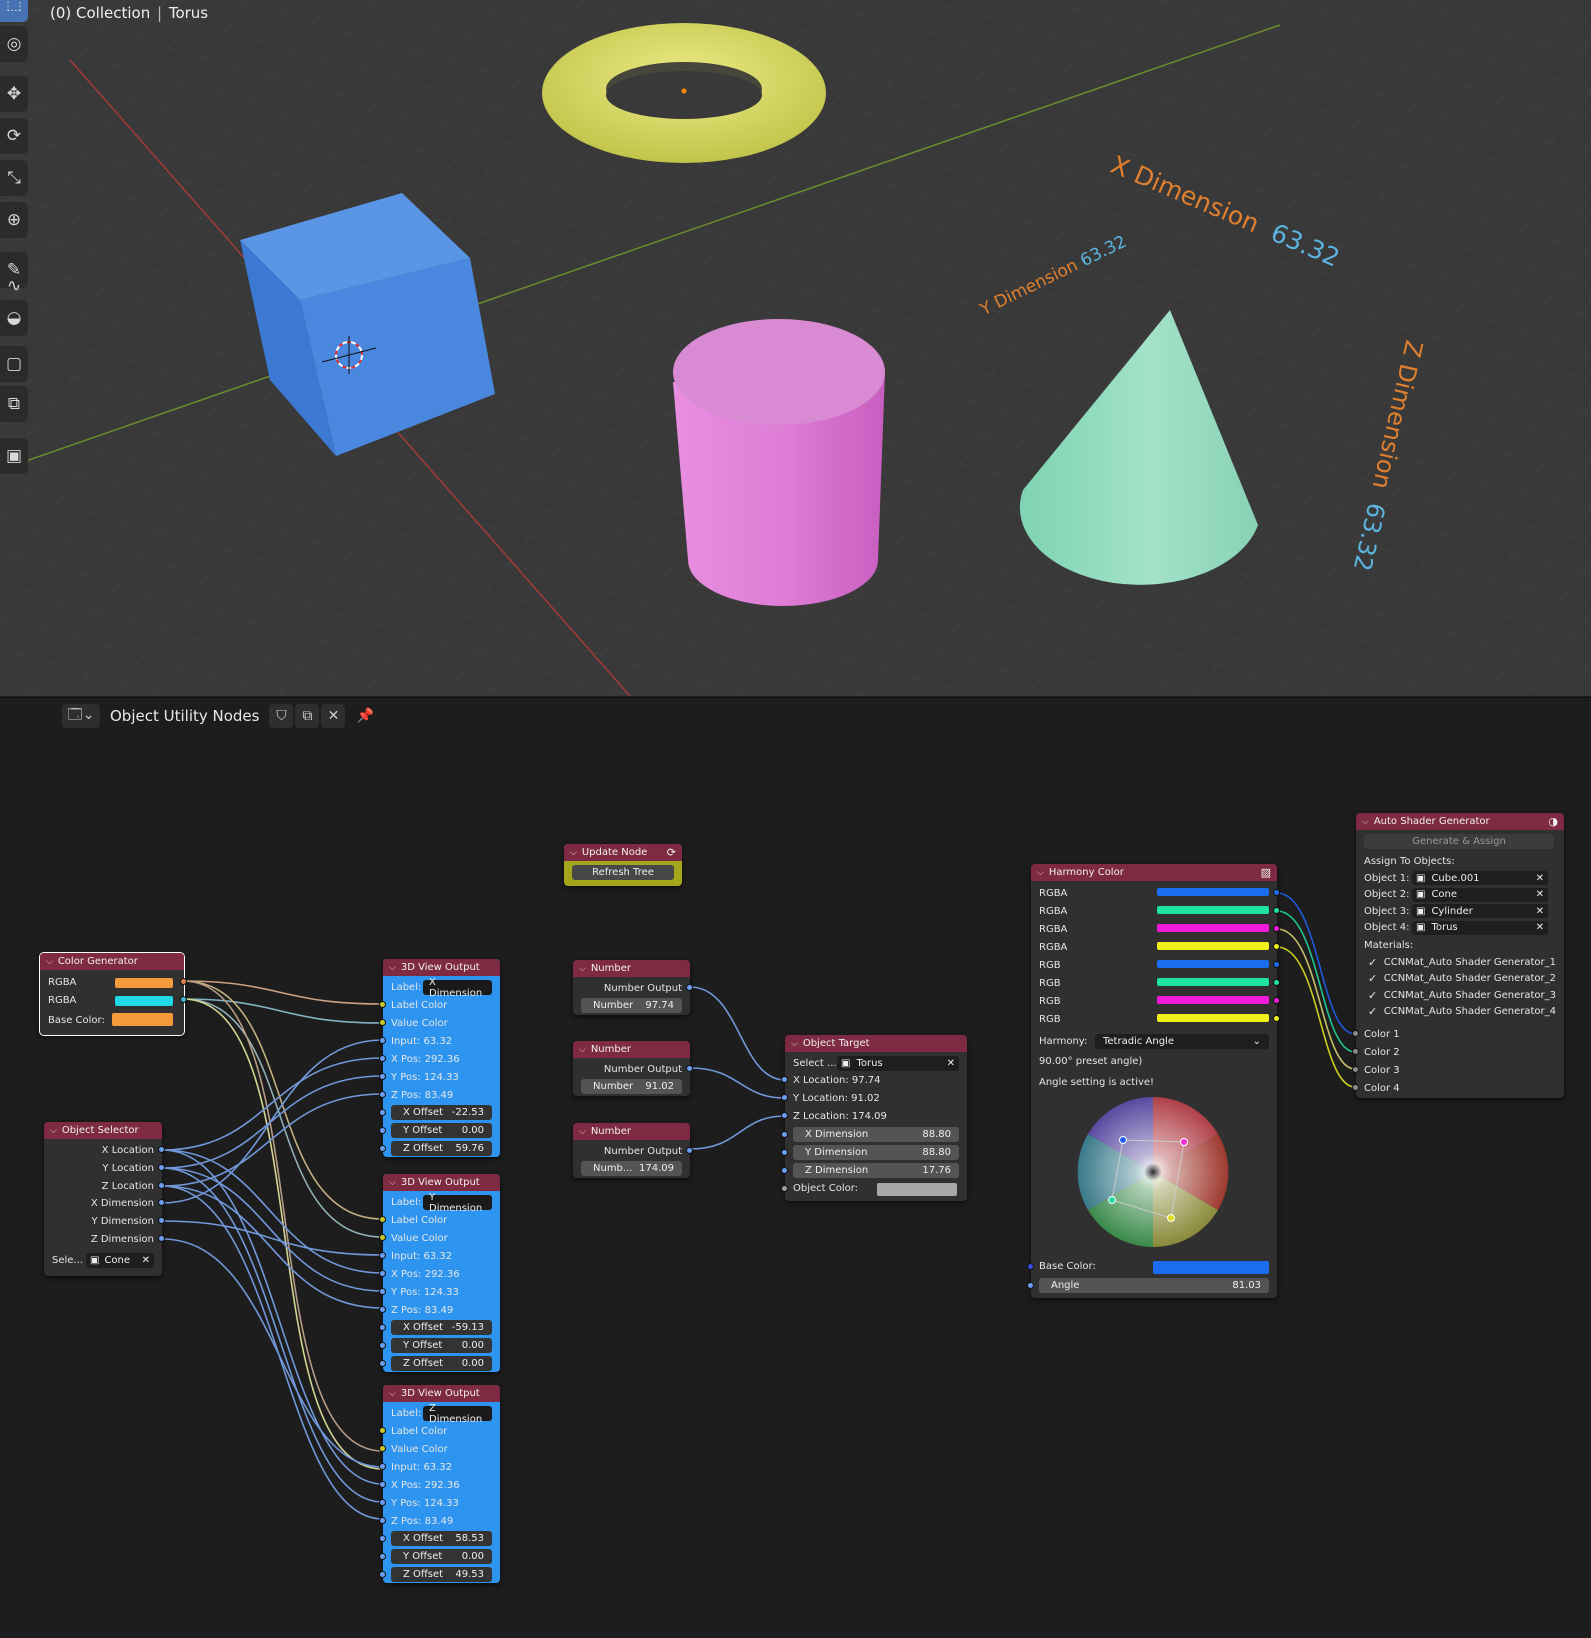  Describe the element at coordinates (14, 286) in the screenshot. I see `curve-icon: ∿` at that location.